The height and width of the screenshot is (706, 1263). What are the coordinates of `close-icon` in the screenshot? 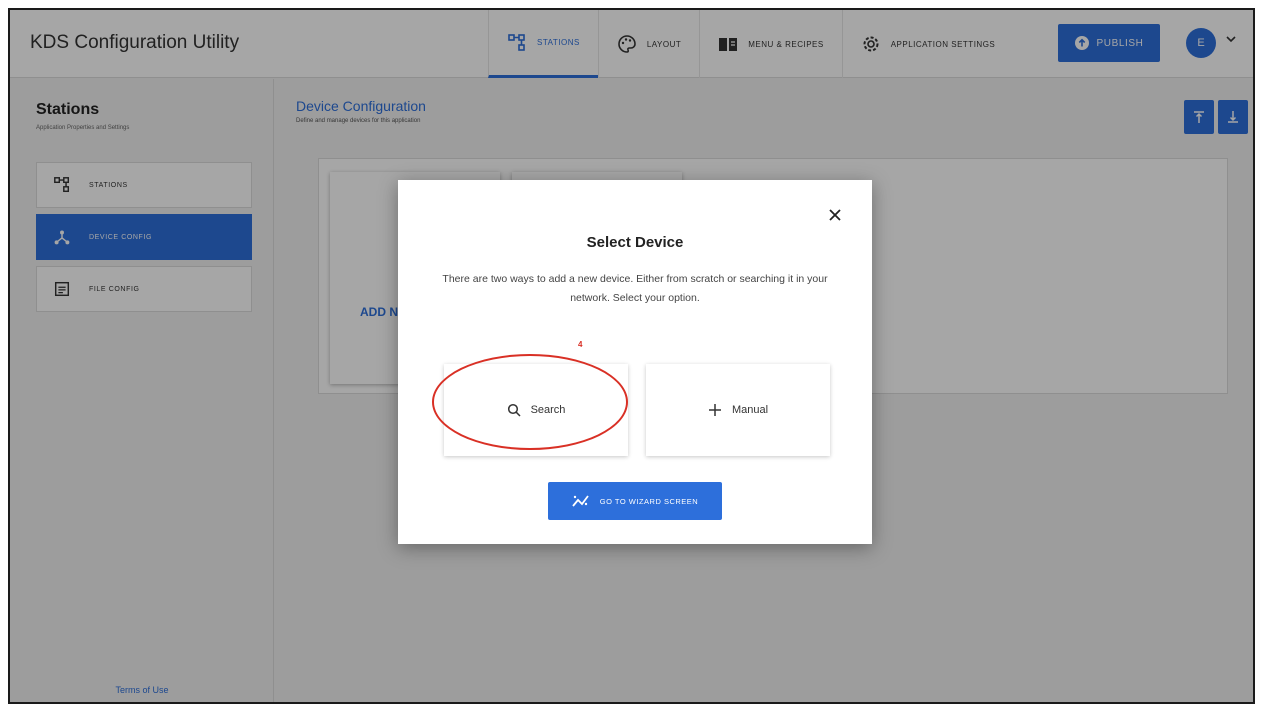 It's located at (835, 215).